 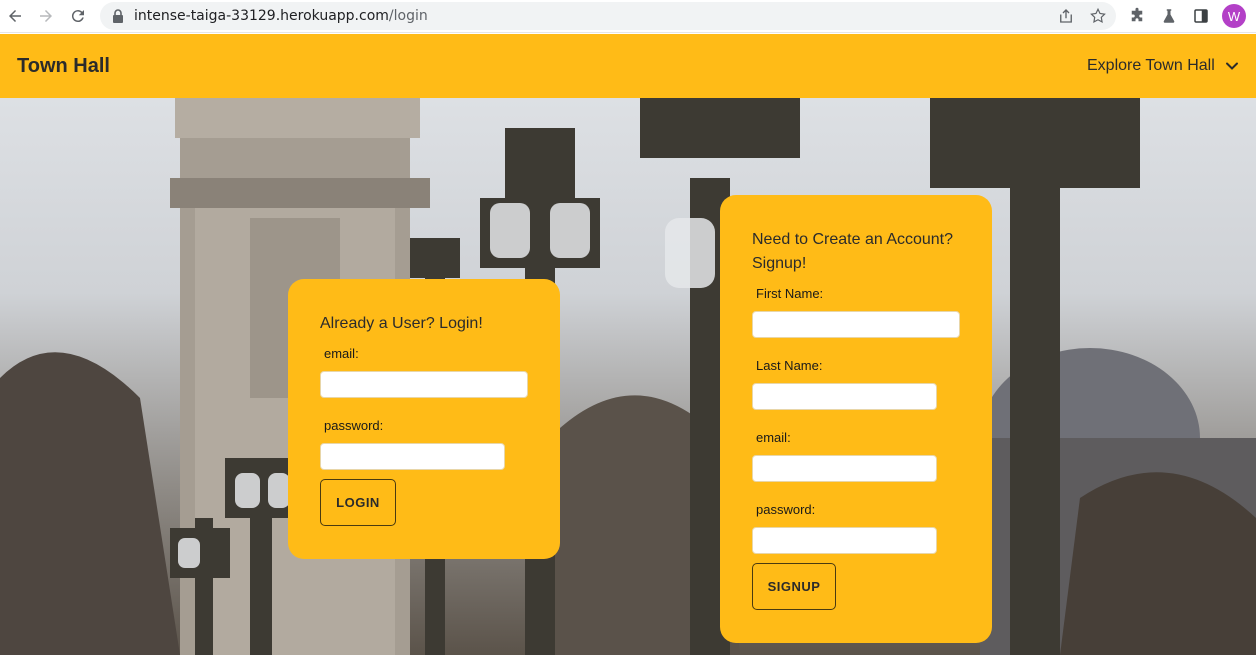 What do you see at coordinates (1234, 16) in the screenshot?
I see `profile-avatar: W` at bounding box center [1234, 16].